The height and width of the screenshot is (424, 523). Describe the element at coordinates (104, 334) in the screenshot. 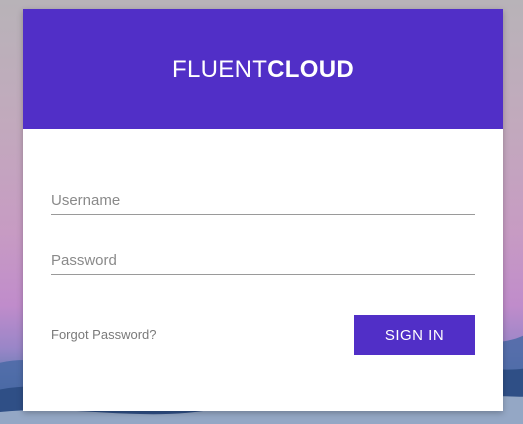

I see `forgot-password-link: Forgot Password?` at that location.